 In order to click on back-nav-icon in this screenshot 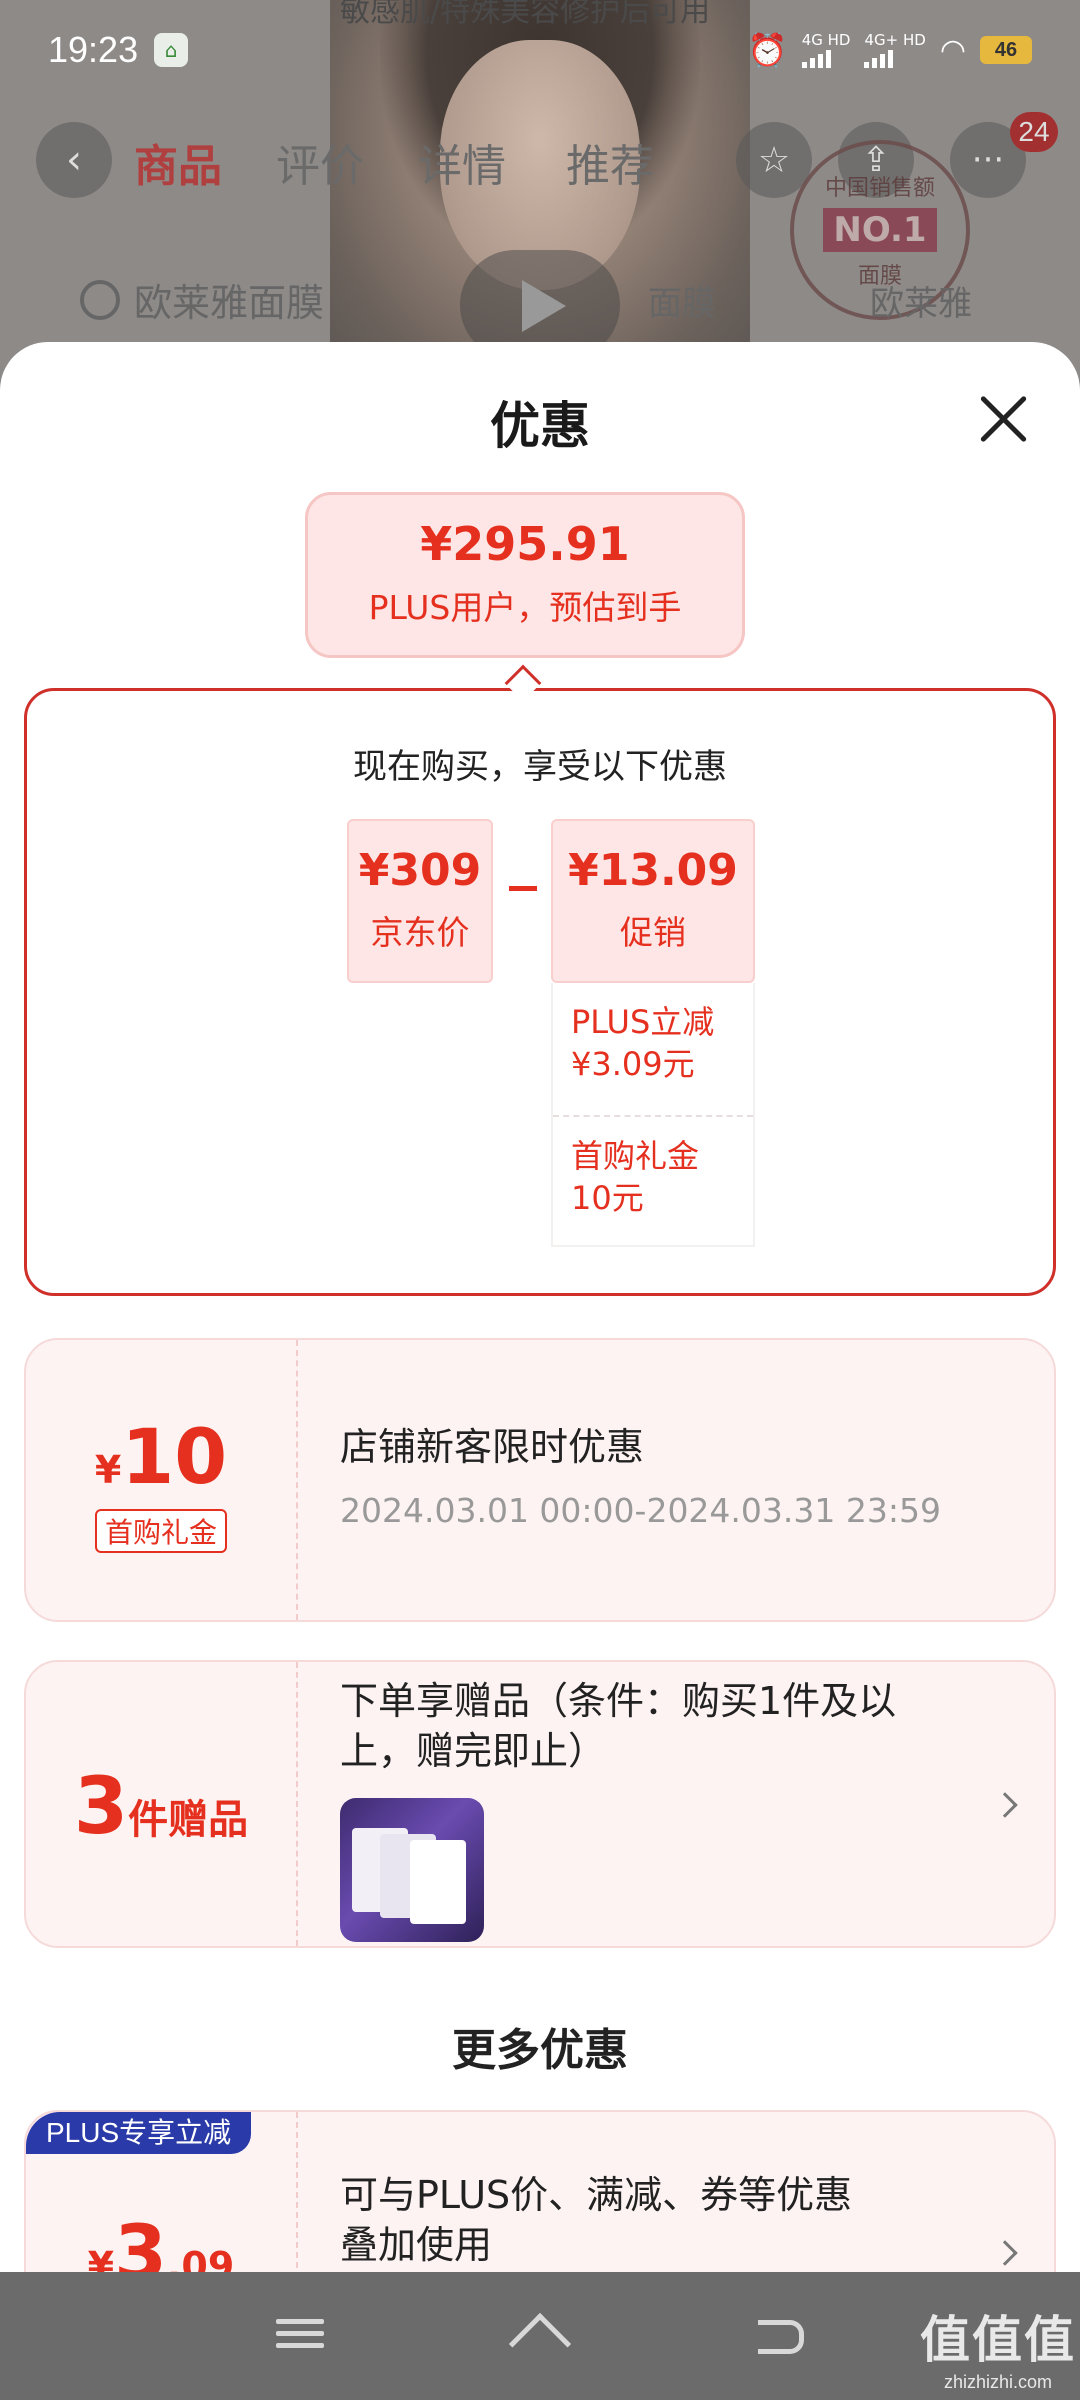, I will do `click(782, 2337)`.